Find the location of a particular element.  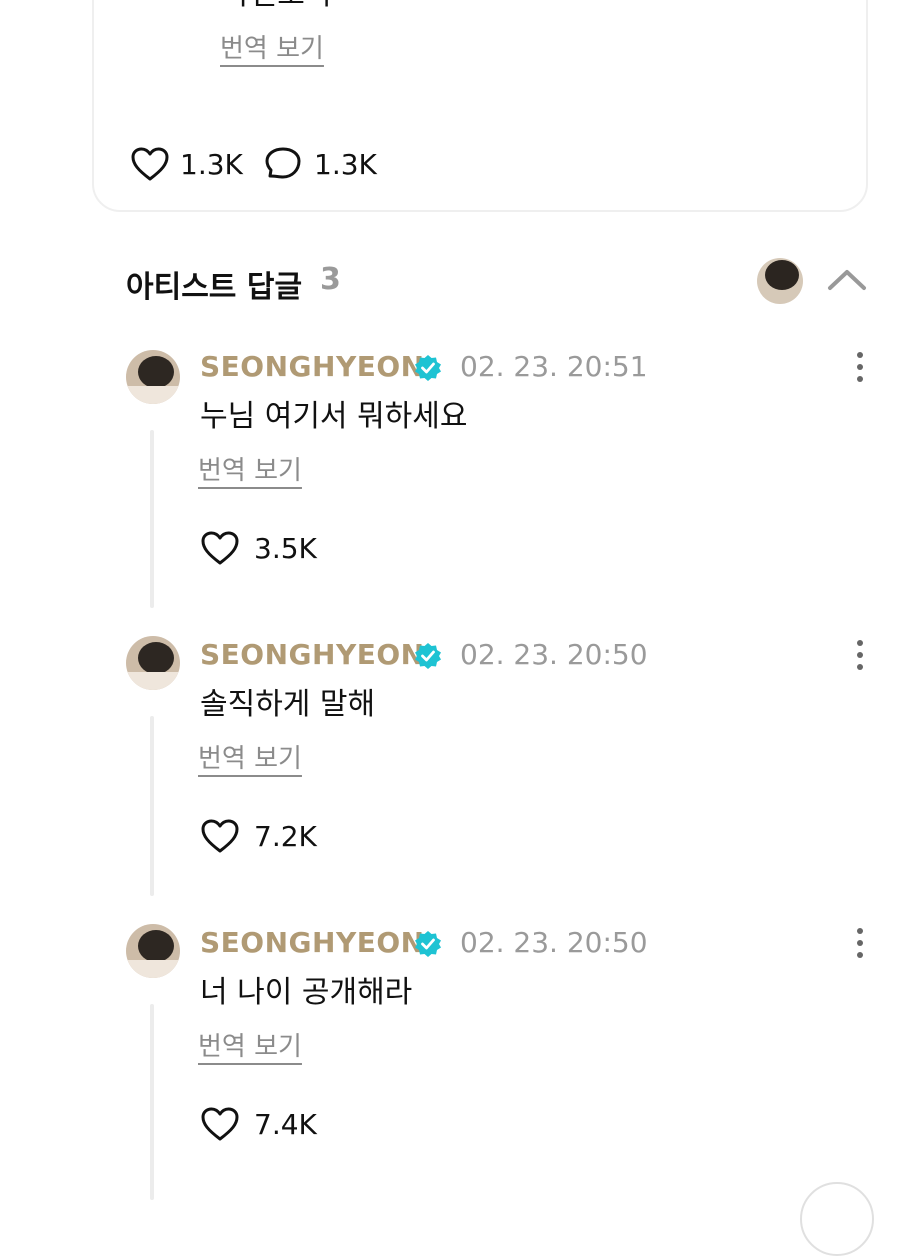

post-comment-button: 1.3K is located at coordinates (320, 164).